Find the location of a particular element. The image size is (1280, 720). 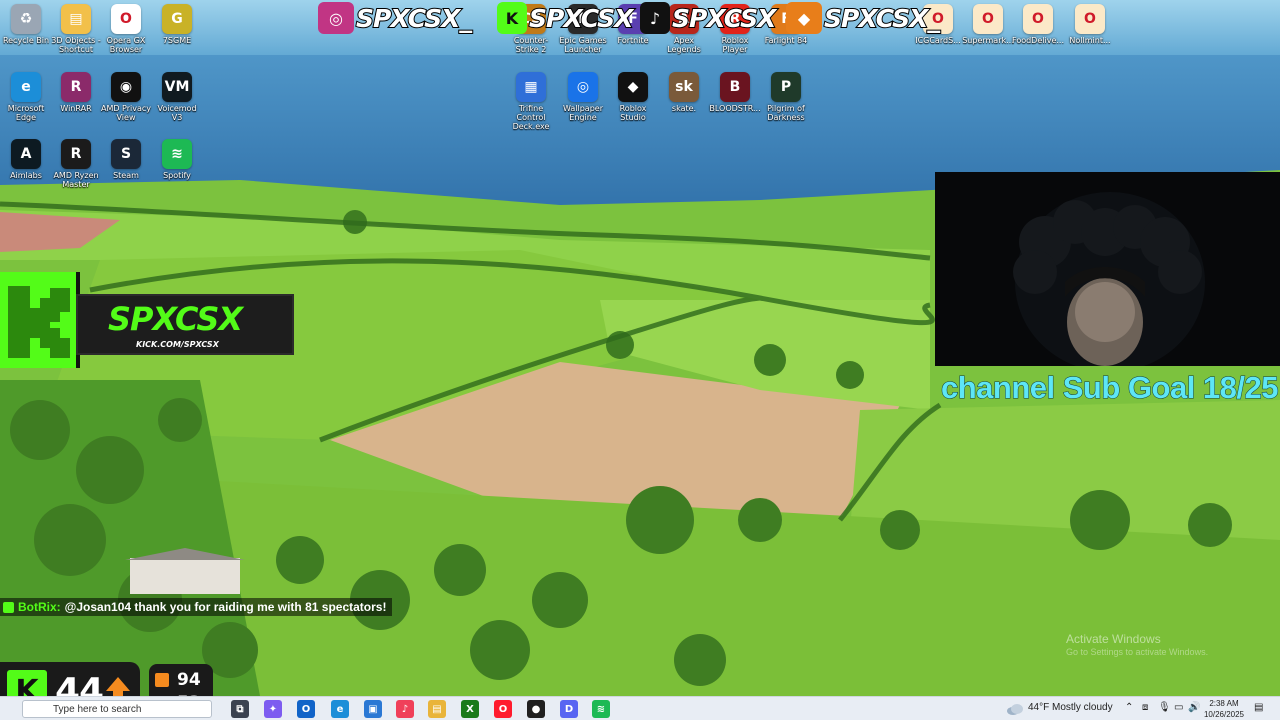

opera-gx-icon: O is located at coordinates (126, 19).